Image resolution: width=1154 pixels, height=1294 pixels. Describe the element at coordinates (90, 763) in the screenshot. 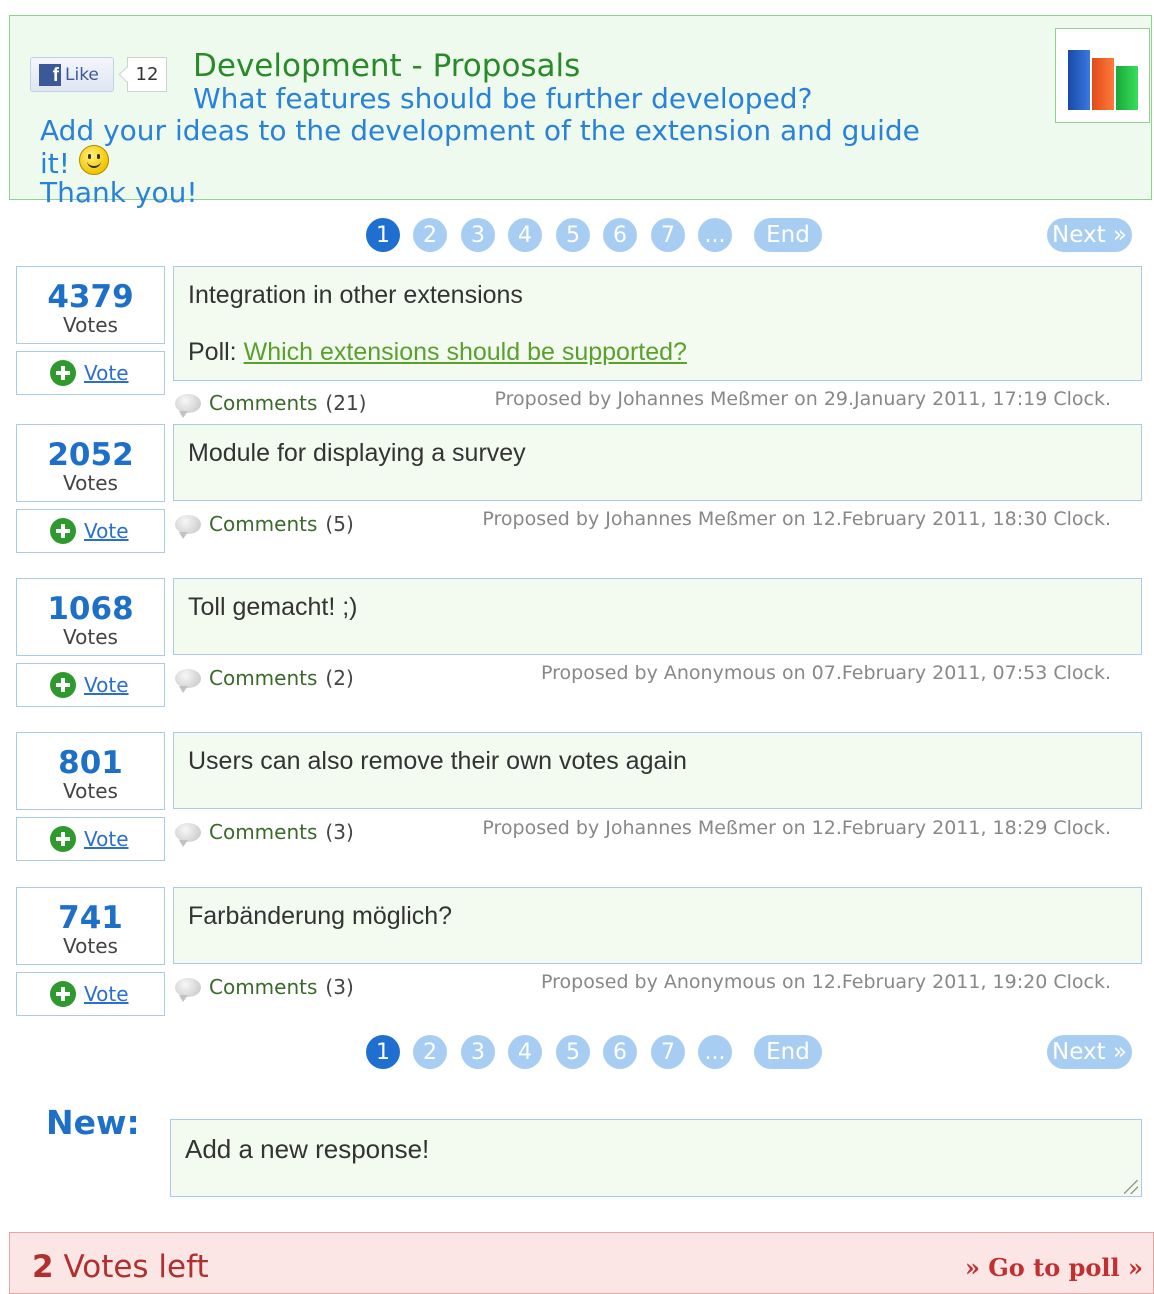

I see `vote-count-number: 801` at that location.